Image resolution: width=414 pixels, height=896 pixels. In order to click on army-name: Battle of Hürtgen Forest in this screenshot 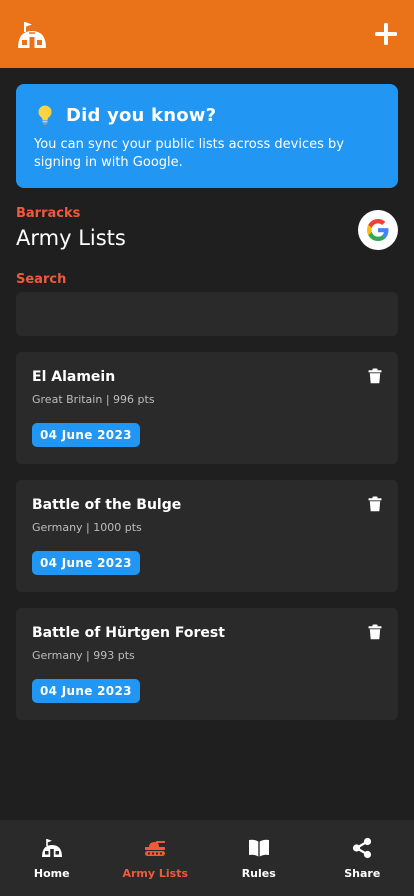, I will do `click(128, 633)`.